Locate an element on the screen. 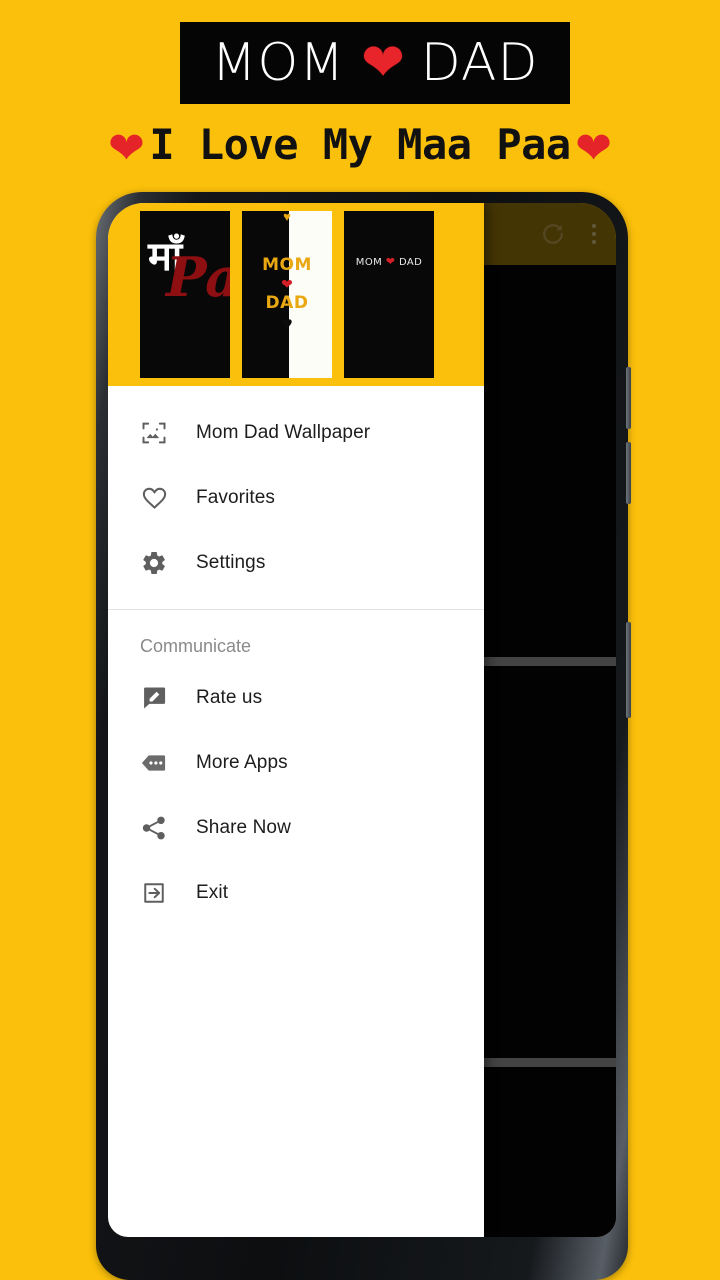 The image size is (720, 1280). drawer-item-label: More Apps is located at coordinates (242, 762).